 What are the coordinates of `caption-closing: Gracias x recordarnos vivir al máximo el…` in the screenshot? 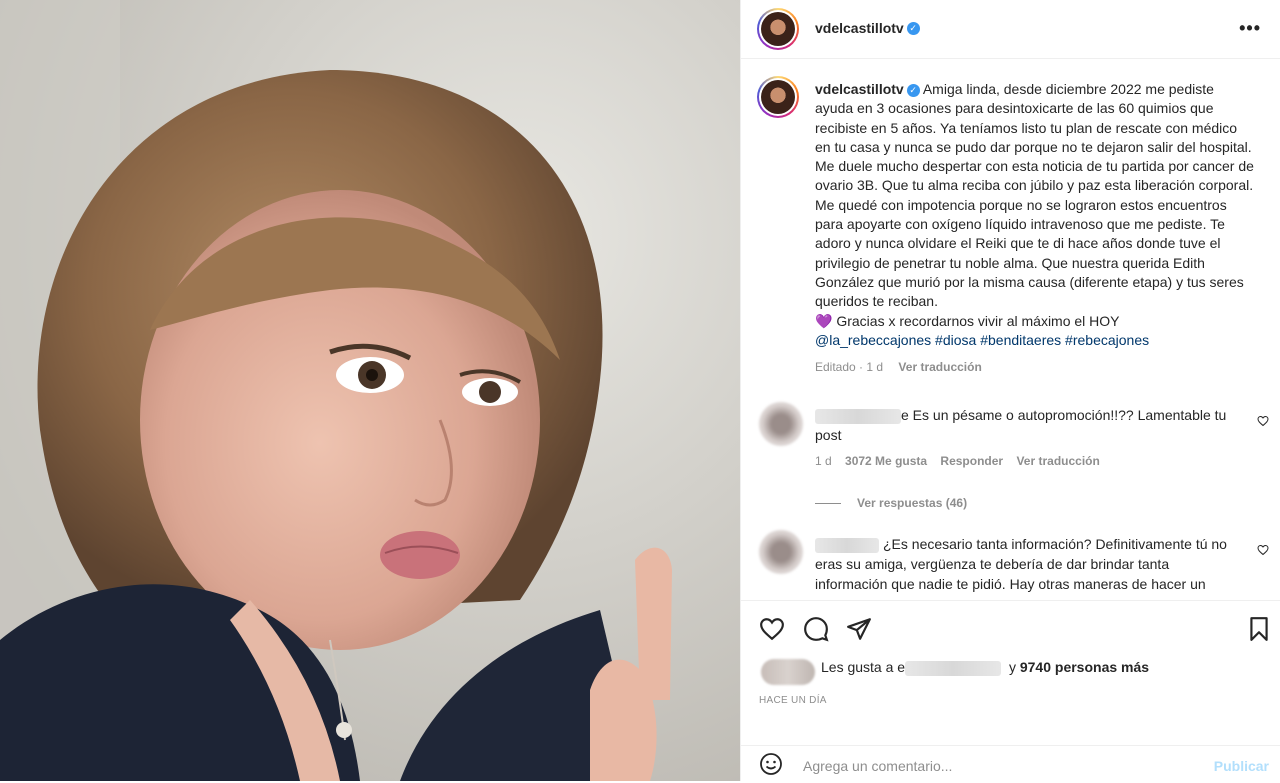 It's located at (978, 320).